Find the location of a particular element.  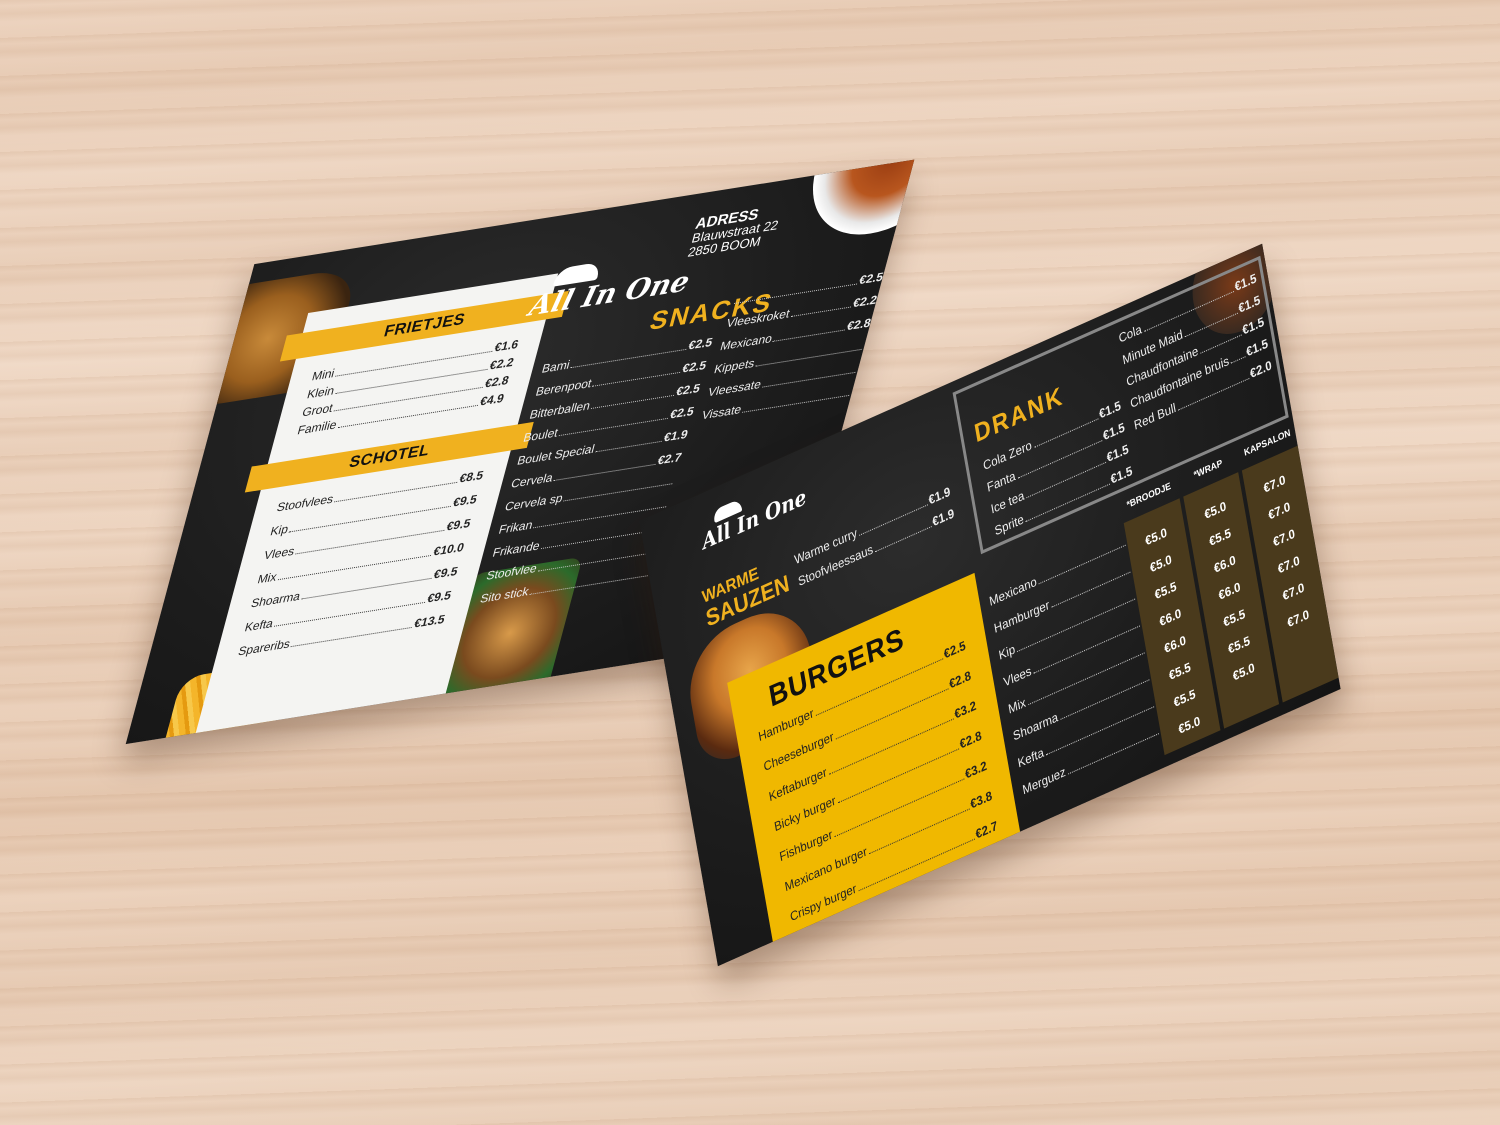

item-name: Groot is located at coordinates (317, 410).